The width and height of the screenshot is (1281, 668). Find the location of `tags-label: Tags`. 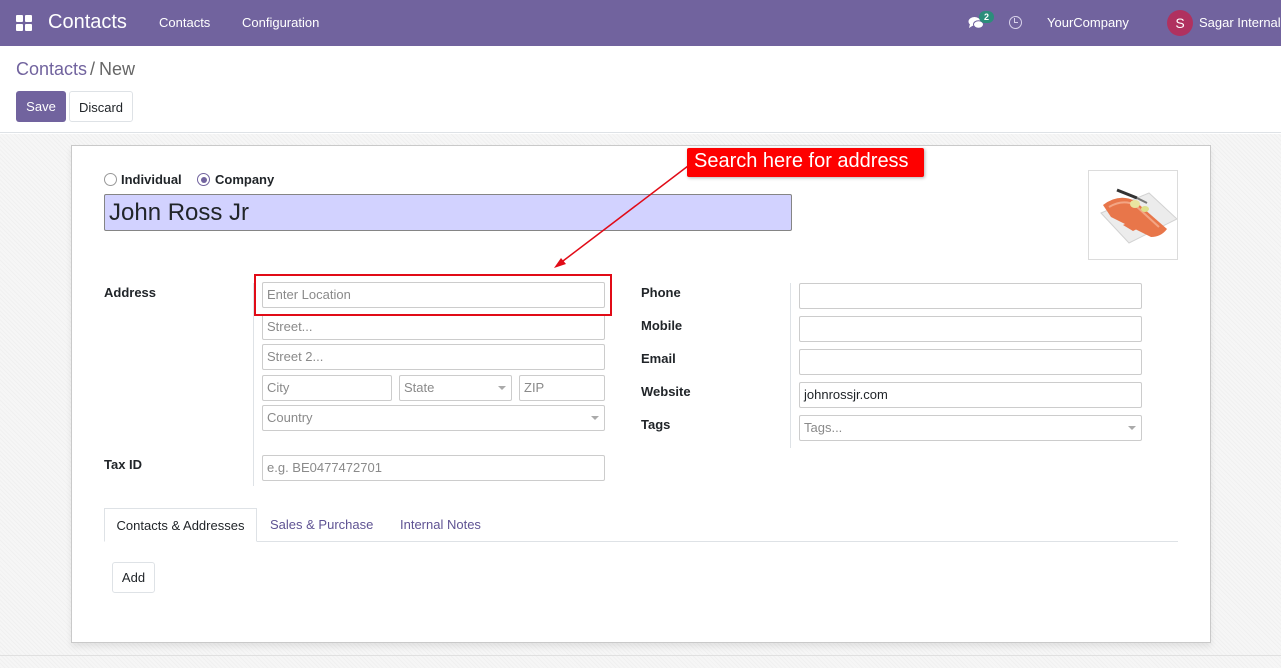

tags-label: Tags is located at coordinates (656, 424).